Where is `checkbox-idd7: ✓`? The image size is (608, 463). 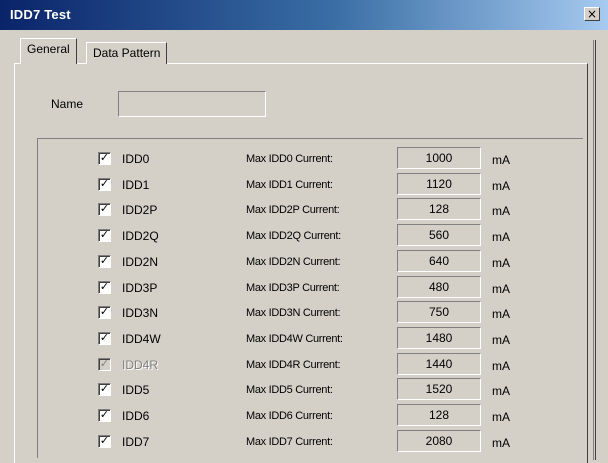
checkbox-idd7: ✓ is located at coordinates (104, 441).